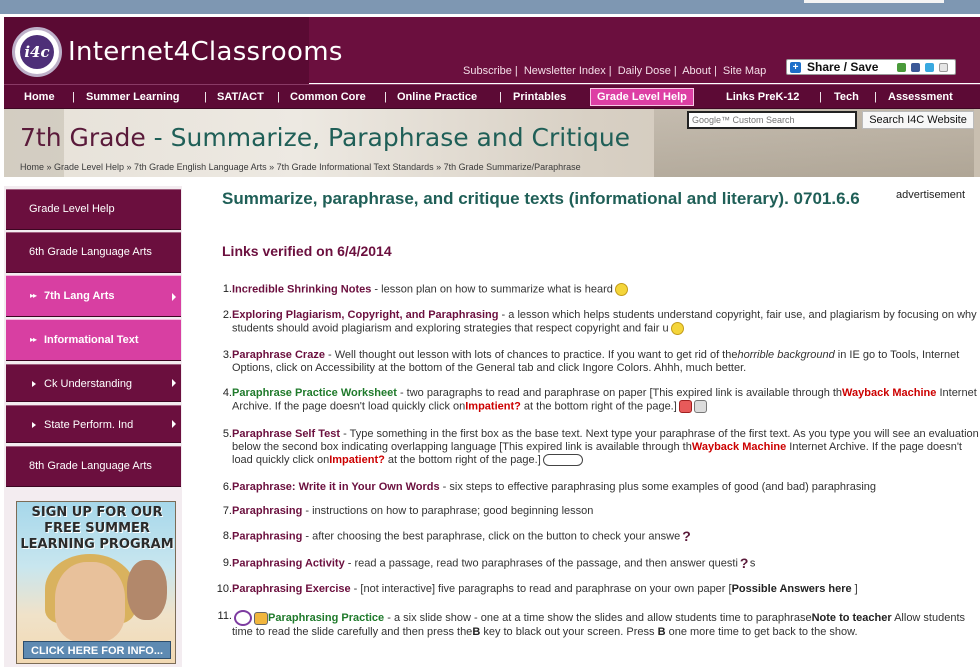 Image resolution: width=980 pixels, height=667 pixels. I want to click on util-link-daily-dose: Daily Dose, so click(644, 71).